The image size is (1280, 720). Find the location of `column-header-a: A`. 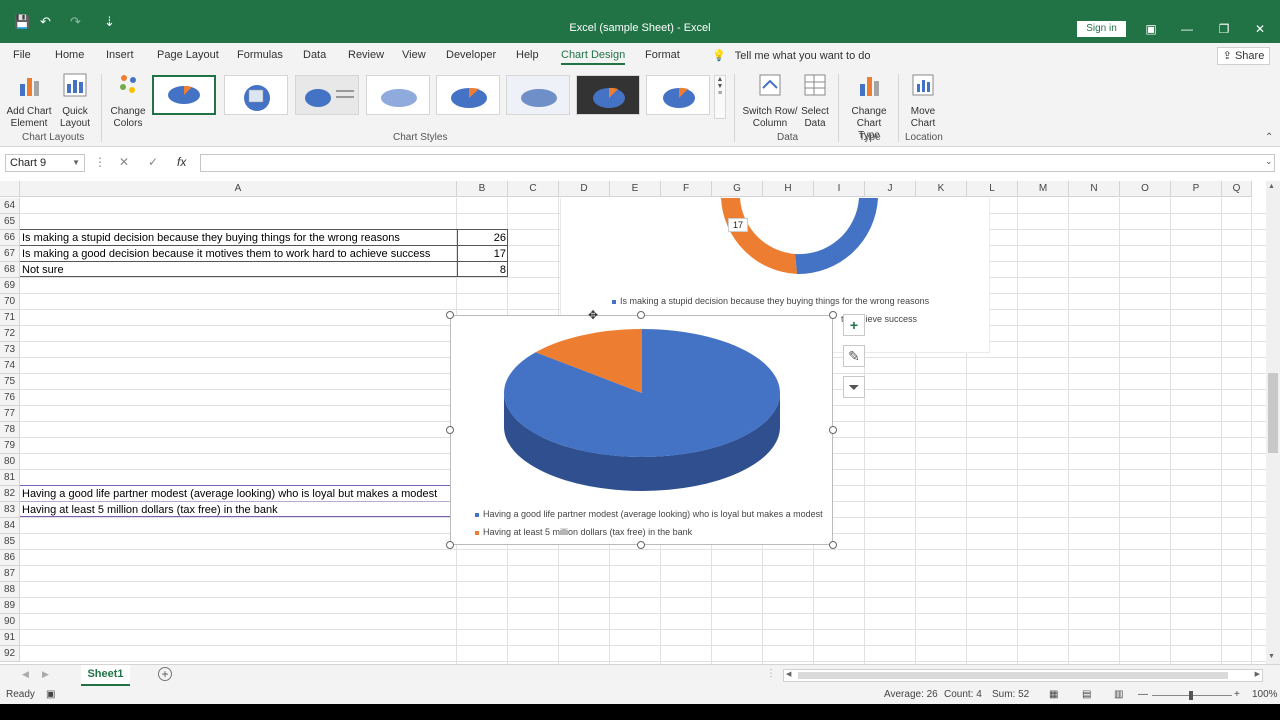

column-header-a: A is located at coordinates (238, 189).